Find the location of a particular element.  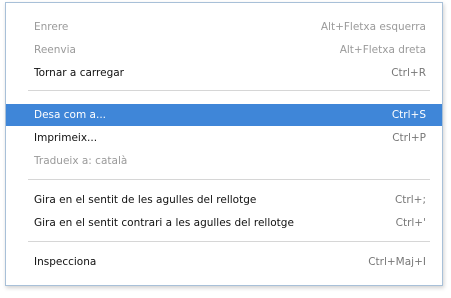

menu-item-shortcut: Alt+Fletxa dreta is located at coordinates (382, 50).